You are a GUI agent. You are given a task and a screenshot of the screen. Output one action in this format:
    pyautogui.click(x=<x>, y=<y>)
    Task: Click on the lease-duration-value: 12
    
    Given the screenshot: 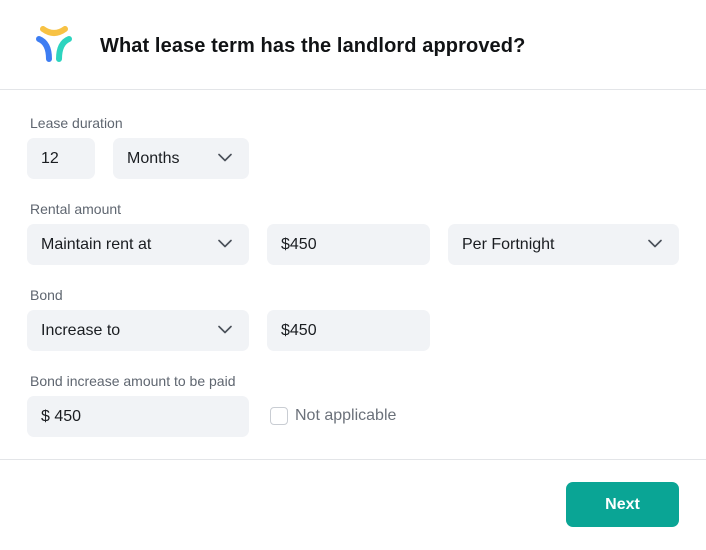 What is the action you would take?
    pyautogui.click(x=50, y=158)
    